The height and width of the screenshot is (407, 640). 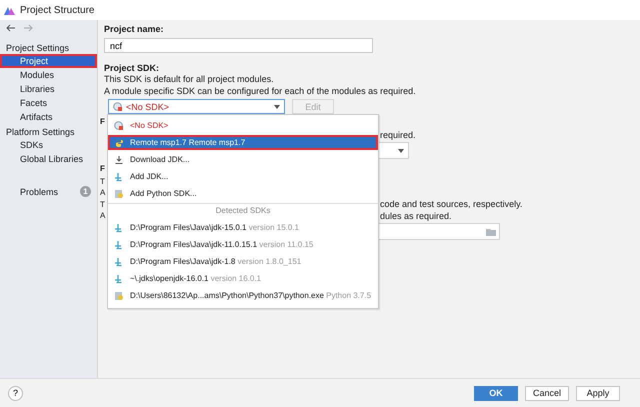 What do you see at coordinates (9, 10) in the screenshot?
I see `app-logo-icon` at bounding box center [9, 10].